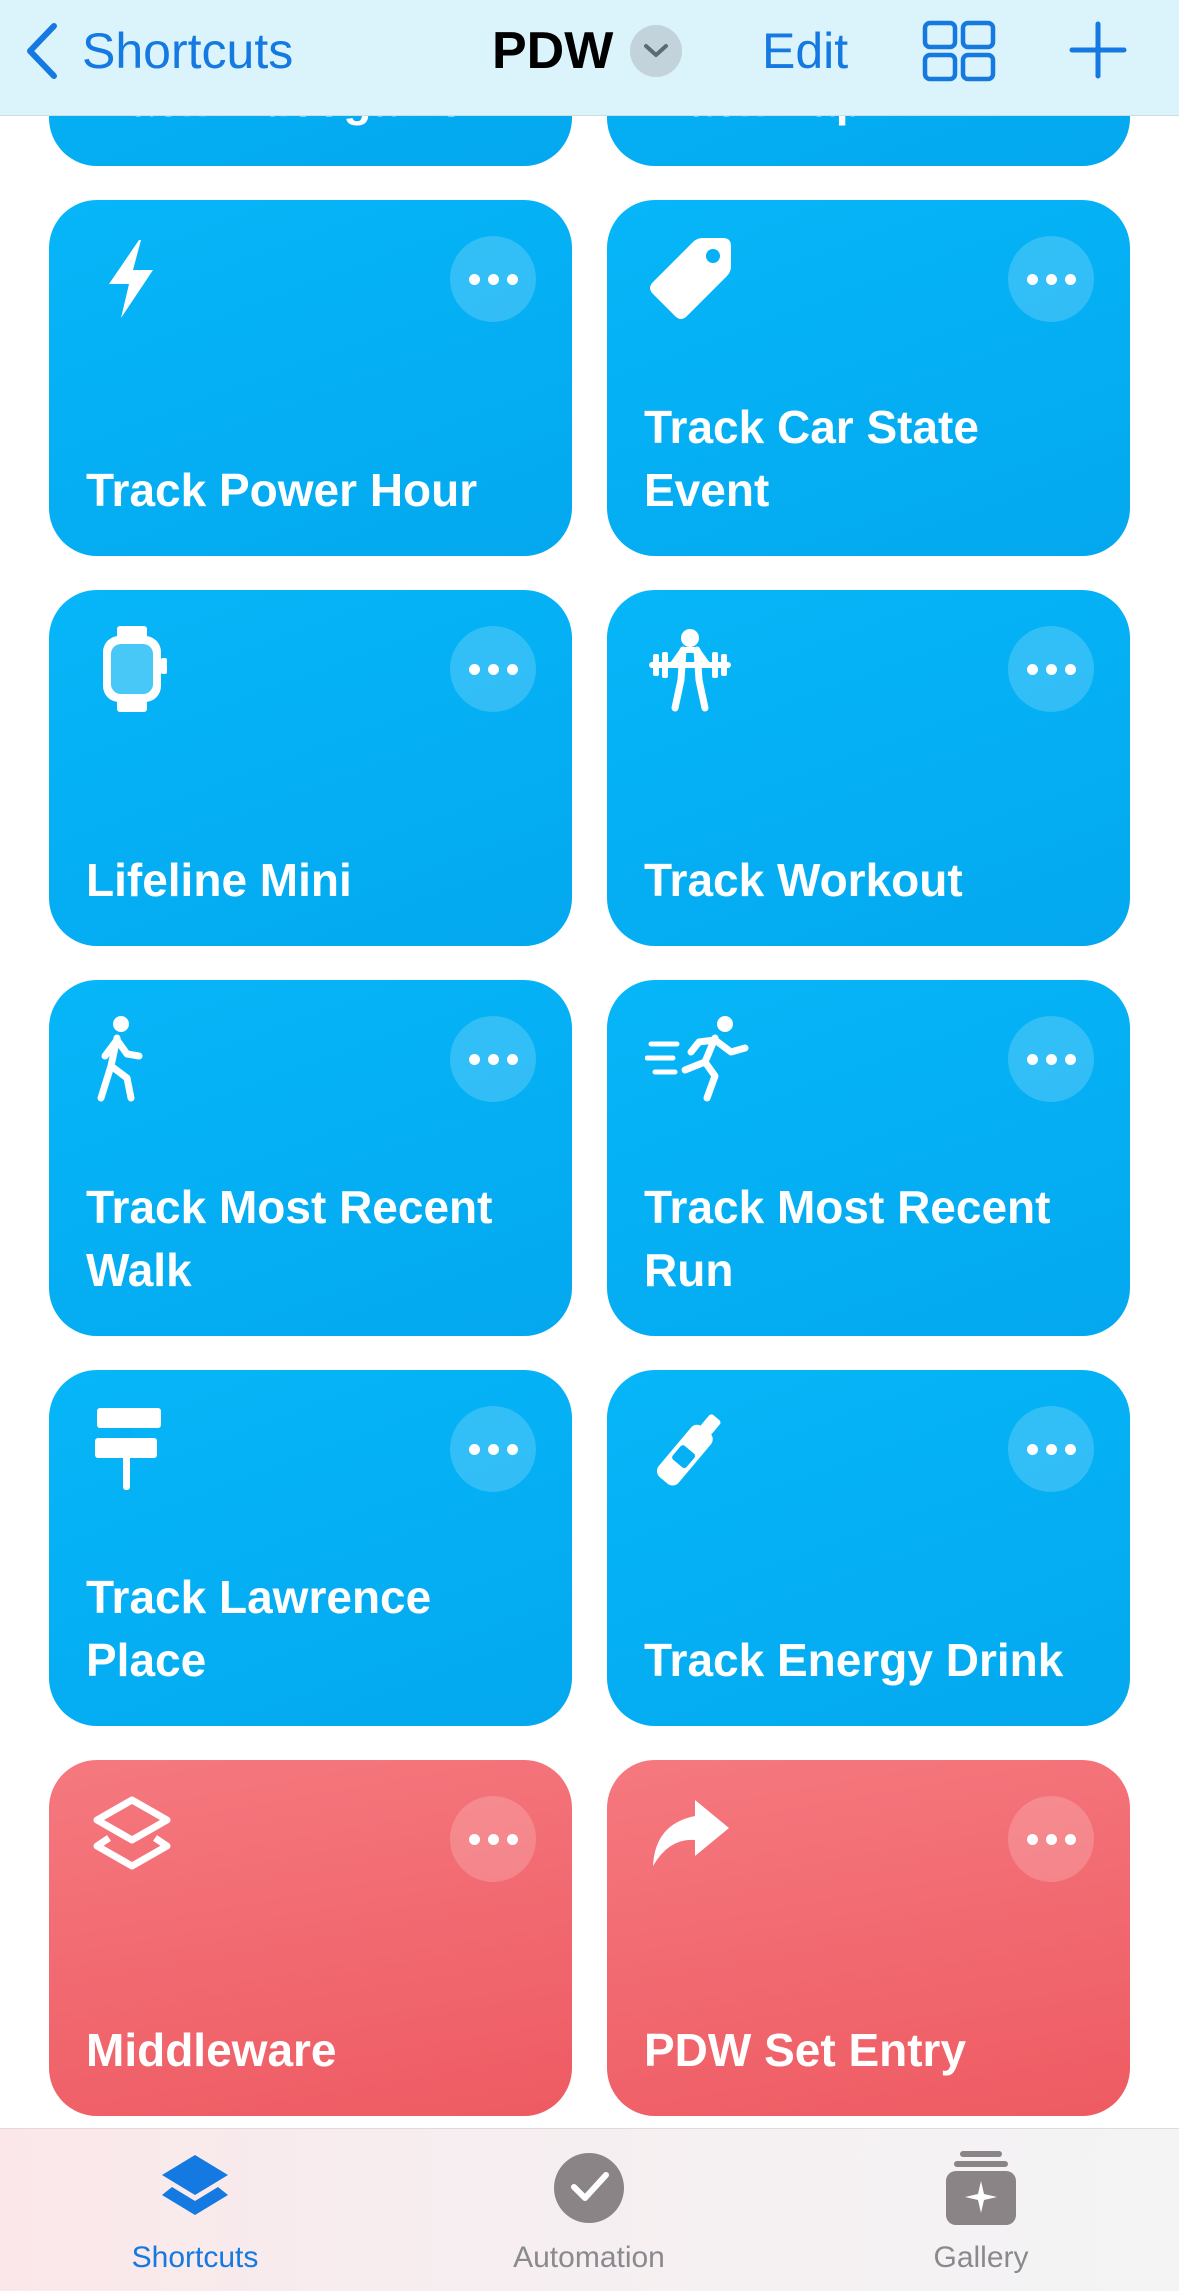  Describe the element at coordinates (310, 378) in the screenshot. I see `shortcut-tile-track-power-hour: Track Power Hour` at that location.